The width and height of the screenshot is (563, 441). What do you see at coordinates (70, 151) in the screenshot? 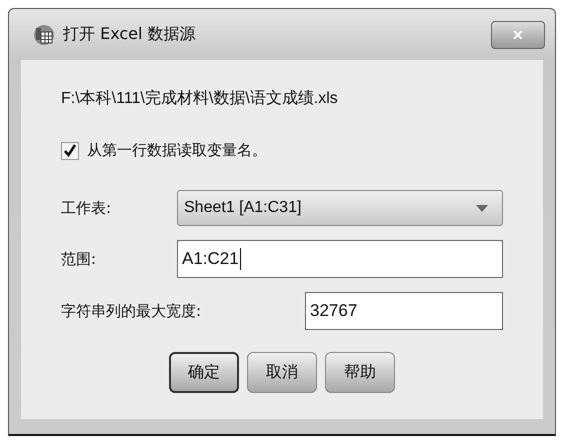
I see `checkbox` at bounding box center [70, 151].